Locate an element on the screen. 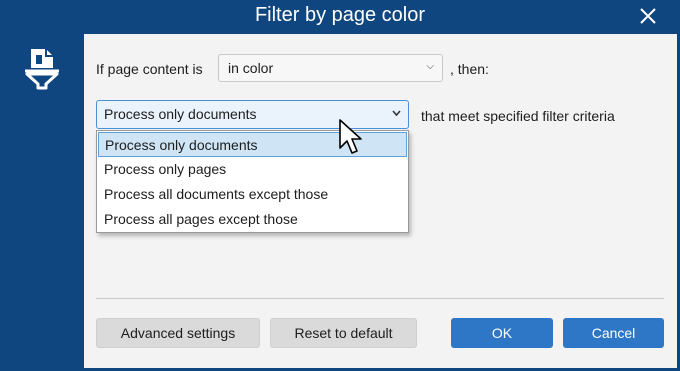  advanced-settings-button: Advanced settings is located at coordinates (178, 333).